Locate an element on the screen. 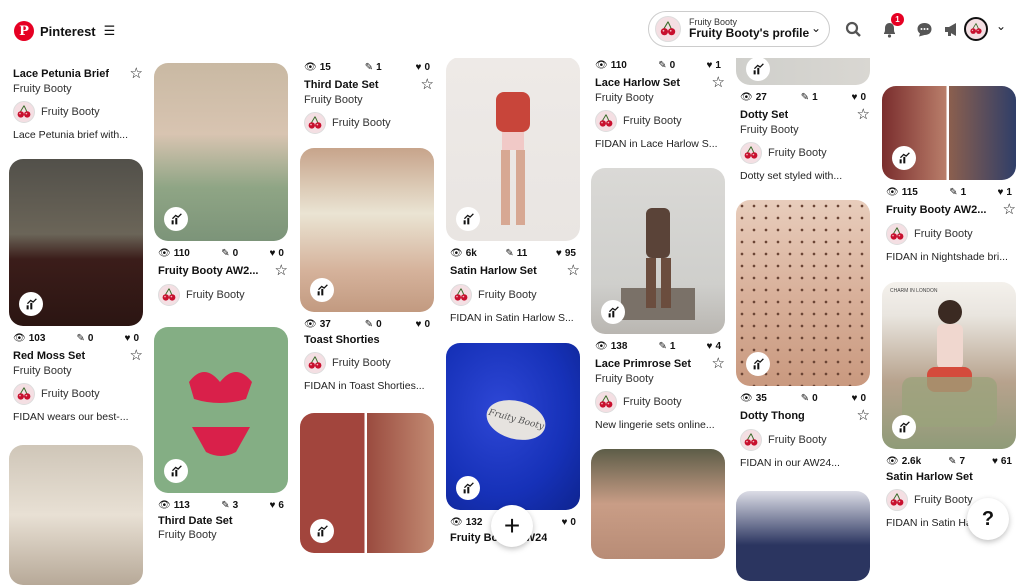  pin-stats: 👁 115 ✎ 1 ♥ 1 is located at coordinates (949, 192).